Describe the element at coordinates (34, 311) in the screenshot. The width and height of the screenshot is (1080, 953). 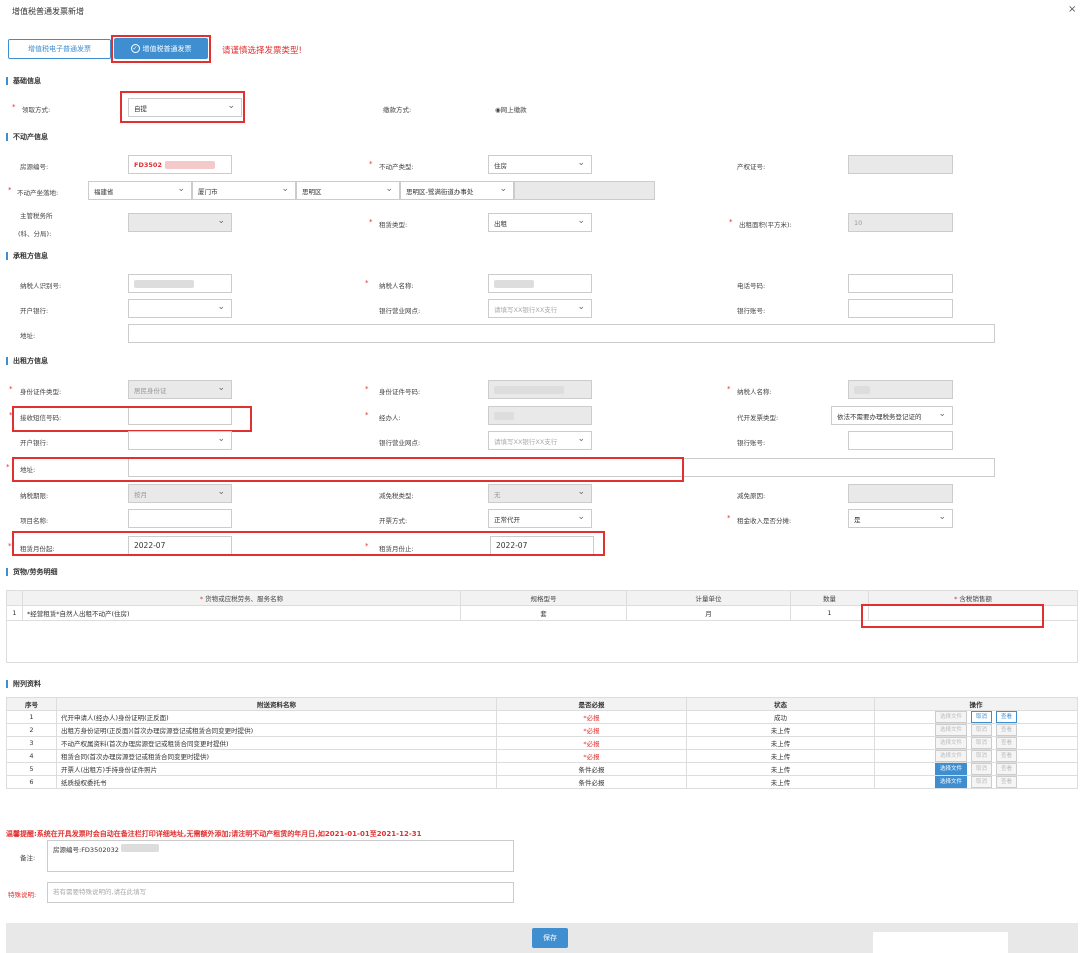
I see `lessee-bank-label: 开户银行:` at that location.